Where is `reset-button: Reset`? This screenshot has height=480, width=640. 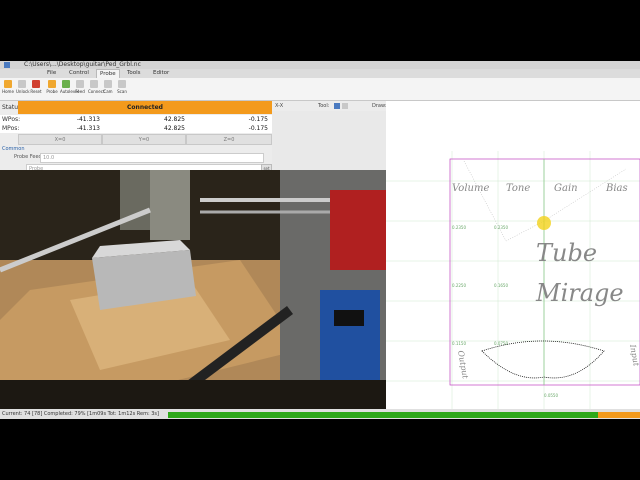
reset-button: Reset is located at coordinates (36, 87).